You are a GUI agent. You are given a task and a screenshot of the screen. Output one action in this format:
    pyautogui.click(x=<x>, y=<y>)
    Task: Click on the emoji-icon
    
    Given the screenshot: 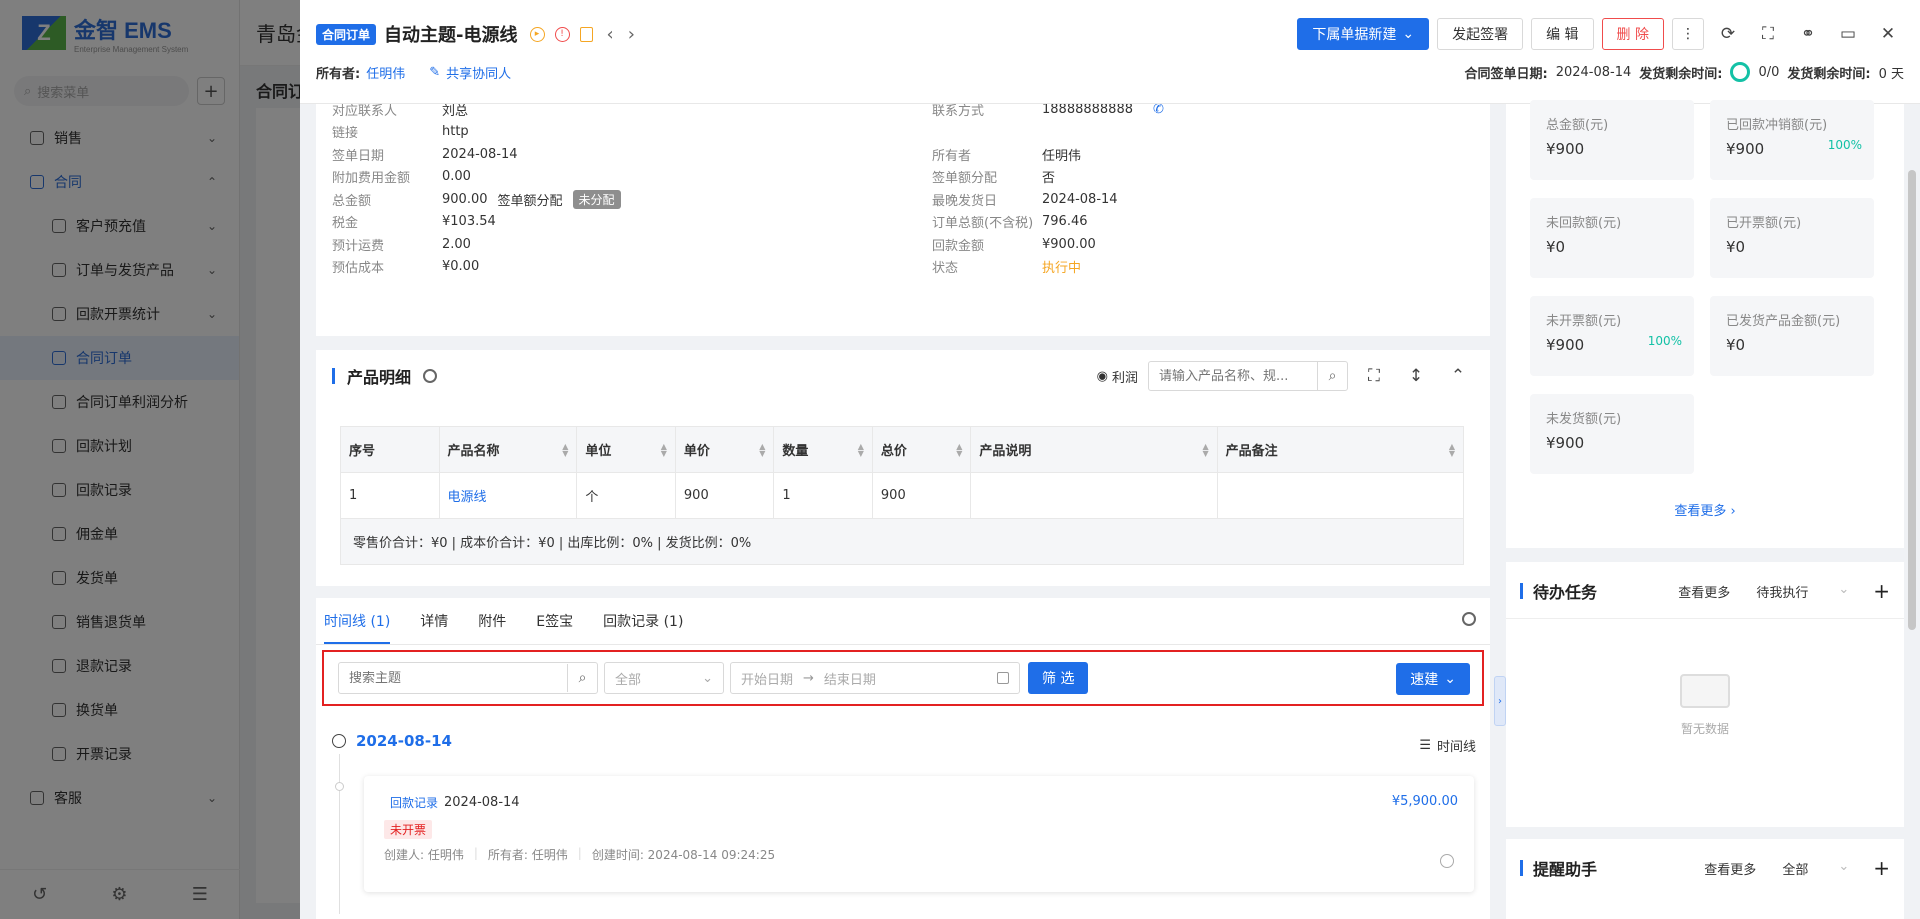 What is the action you would take?
    pyautogui.click(x=1447, y=861)
    